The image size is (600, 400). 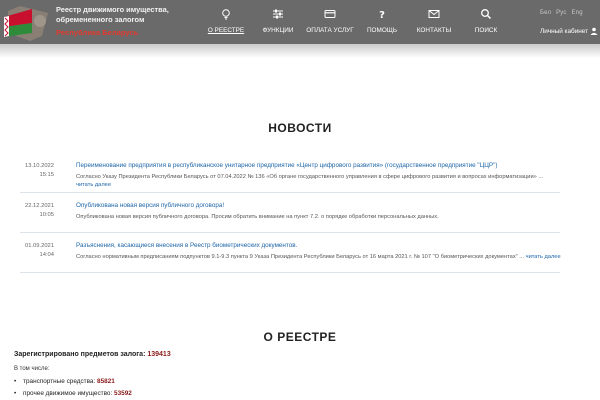 What do you see at coordinates (545, 13) in the screenshot?
I see `lang-be: Бел` at bounding box center [545, 13].